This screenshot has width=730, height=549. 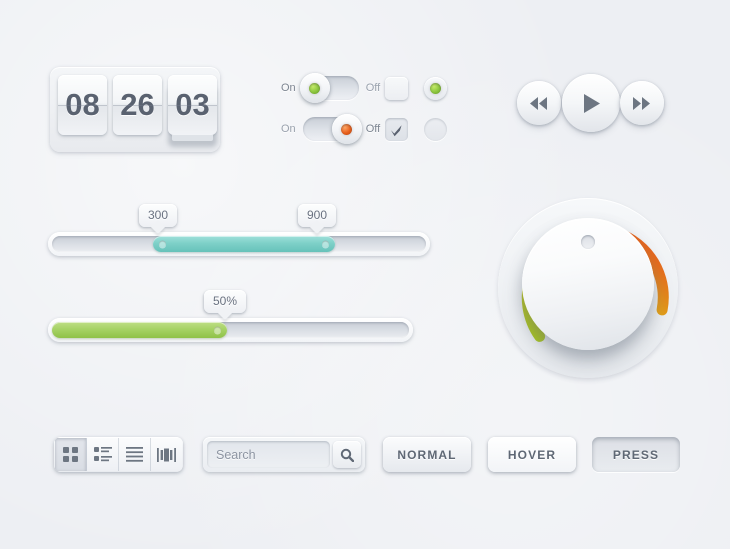 I want to click on toggle-switch-orange, so click(x=332, y=129).